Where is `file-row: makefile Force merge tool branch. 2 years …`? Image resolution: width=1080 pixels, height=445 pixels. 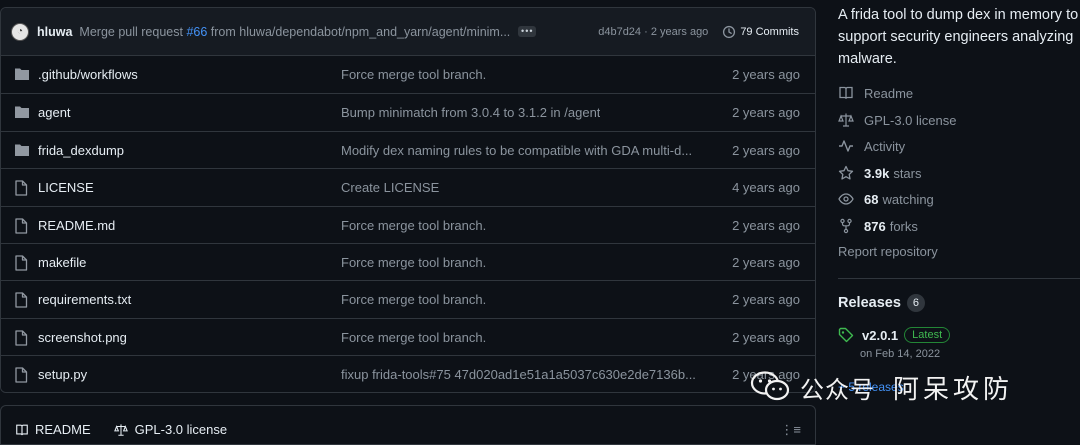 file-row: makefile Force merge tool branch. 2 years … is located at coordinates (408, 261).